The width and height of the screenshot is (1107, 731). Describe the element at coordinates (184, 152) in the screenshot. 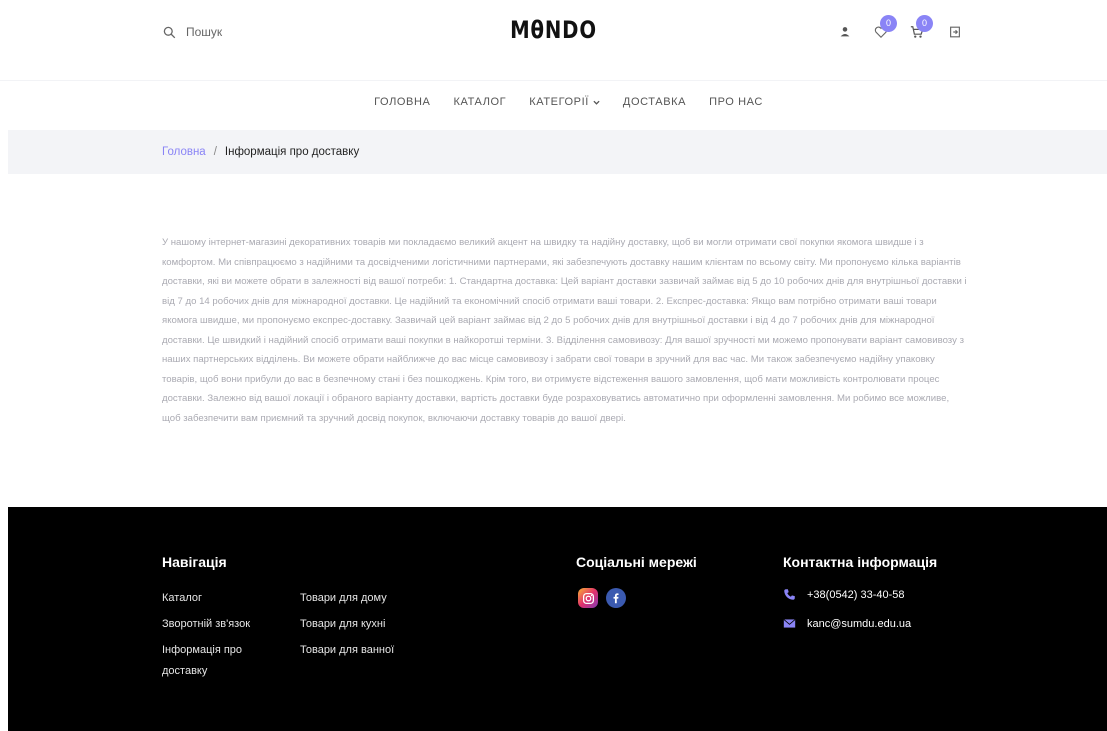

I see `breadcrumb-home-link: Головна` at that location.